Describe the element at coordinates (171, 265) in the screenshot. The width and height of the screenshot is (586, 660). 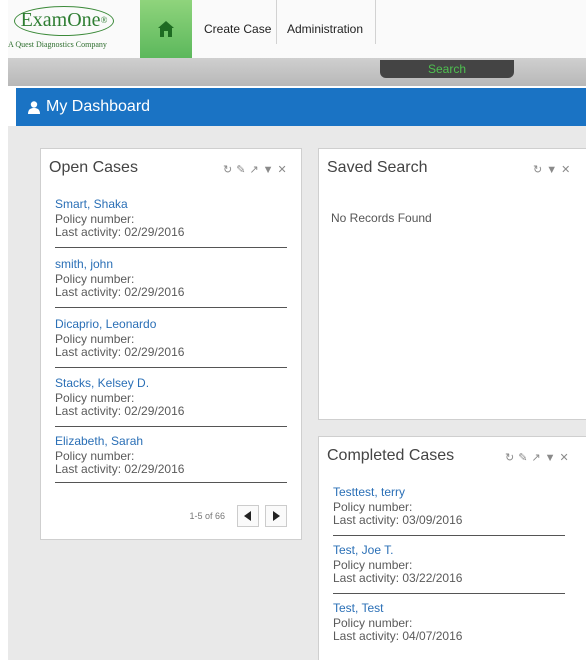
I see `case-name-link: smith, john` at that location.